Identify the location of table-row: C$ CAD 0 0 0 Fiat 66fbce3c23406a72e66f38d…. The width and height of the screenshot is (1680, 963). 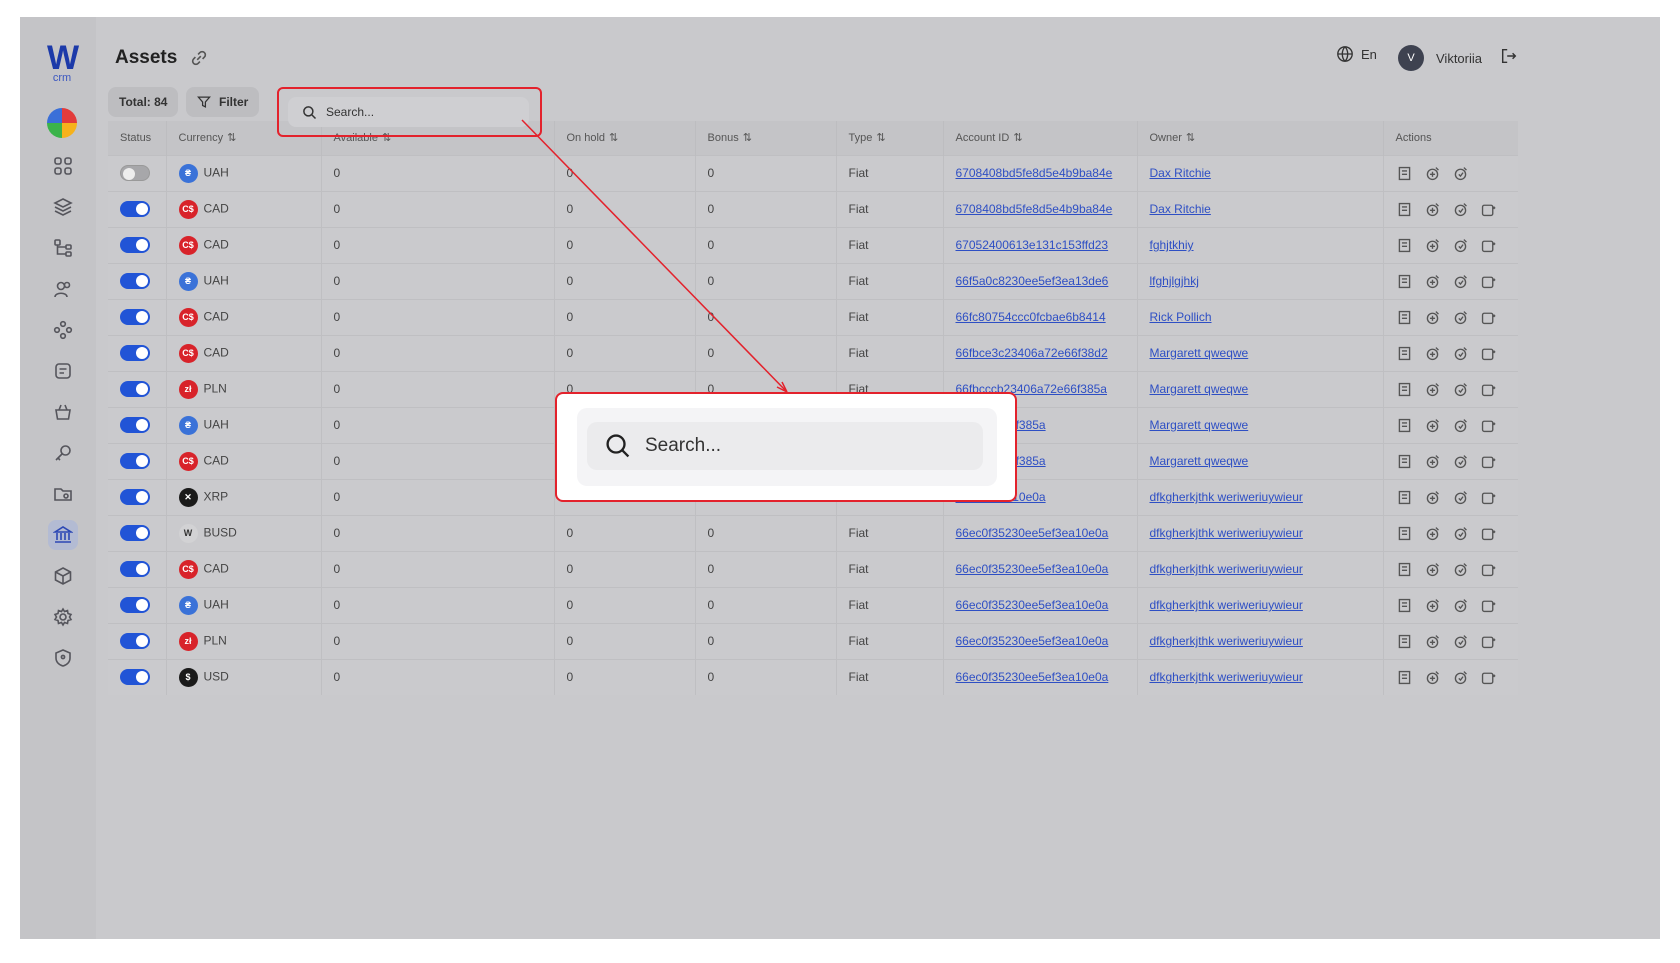
(813, 353).